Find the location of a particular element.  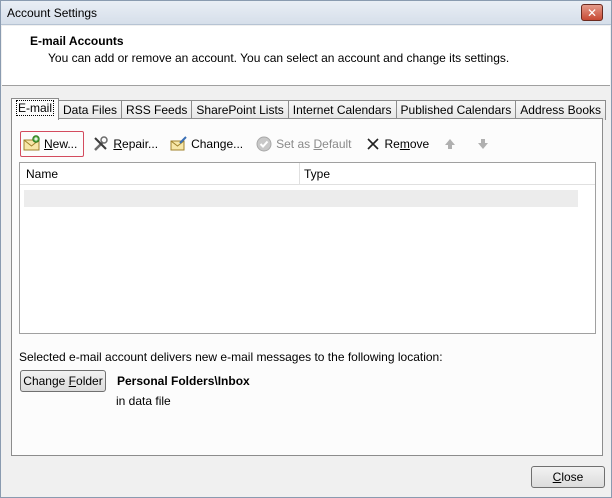

list-header: Name Type is located at coordinates (307, 174).